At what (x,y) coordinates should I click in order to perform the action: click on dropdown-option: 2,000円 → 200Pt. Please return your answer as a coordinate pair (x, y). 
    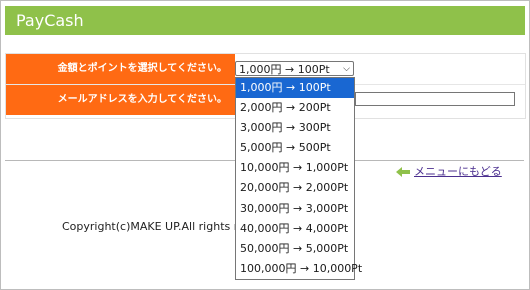
    Looking at the image, I should click on (295, 108).